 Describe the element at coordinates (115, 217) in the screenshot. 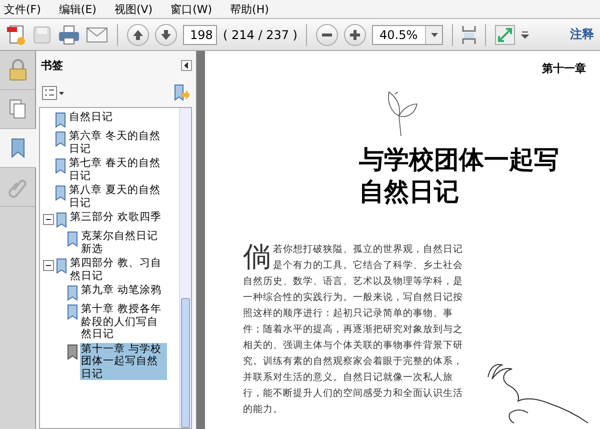

I see `bookmark-item: 第三部分 欢歌四季` at that location.